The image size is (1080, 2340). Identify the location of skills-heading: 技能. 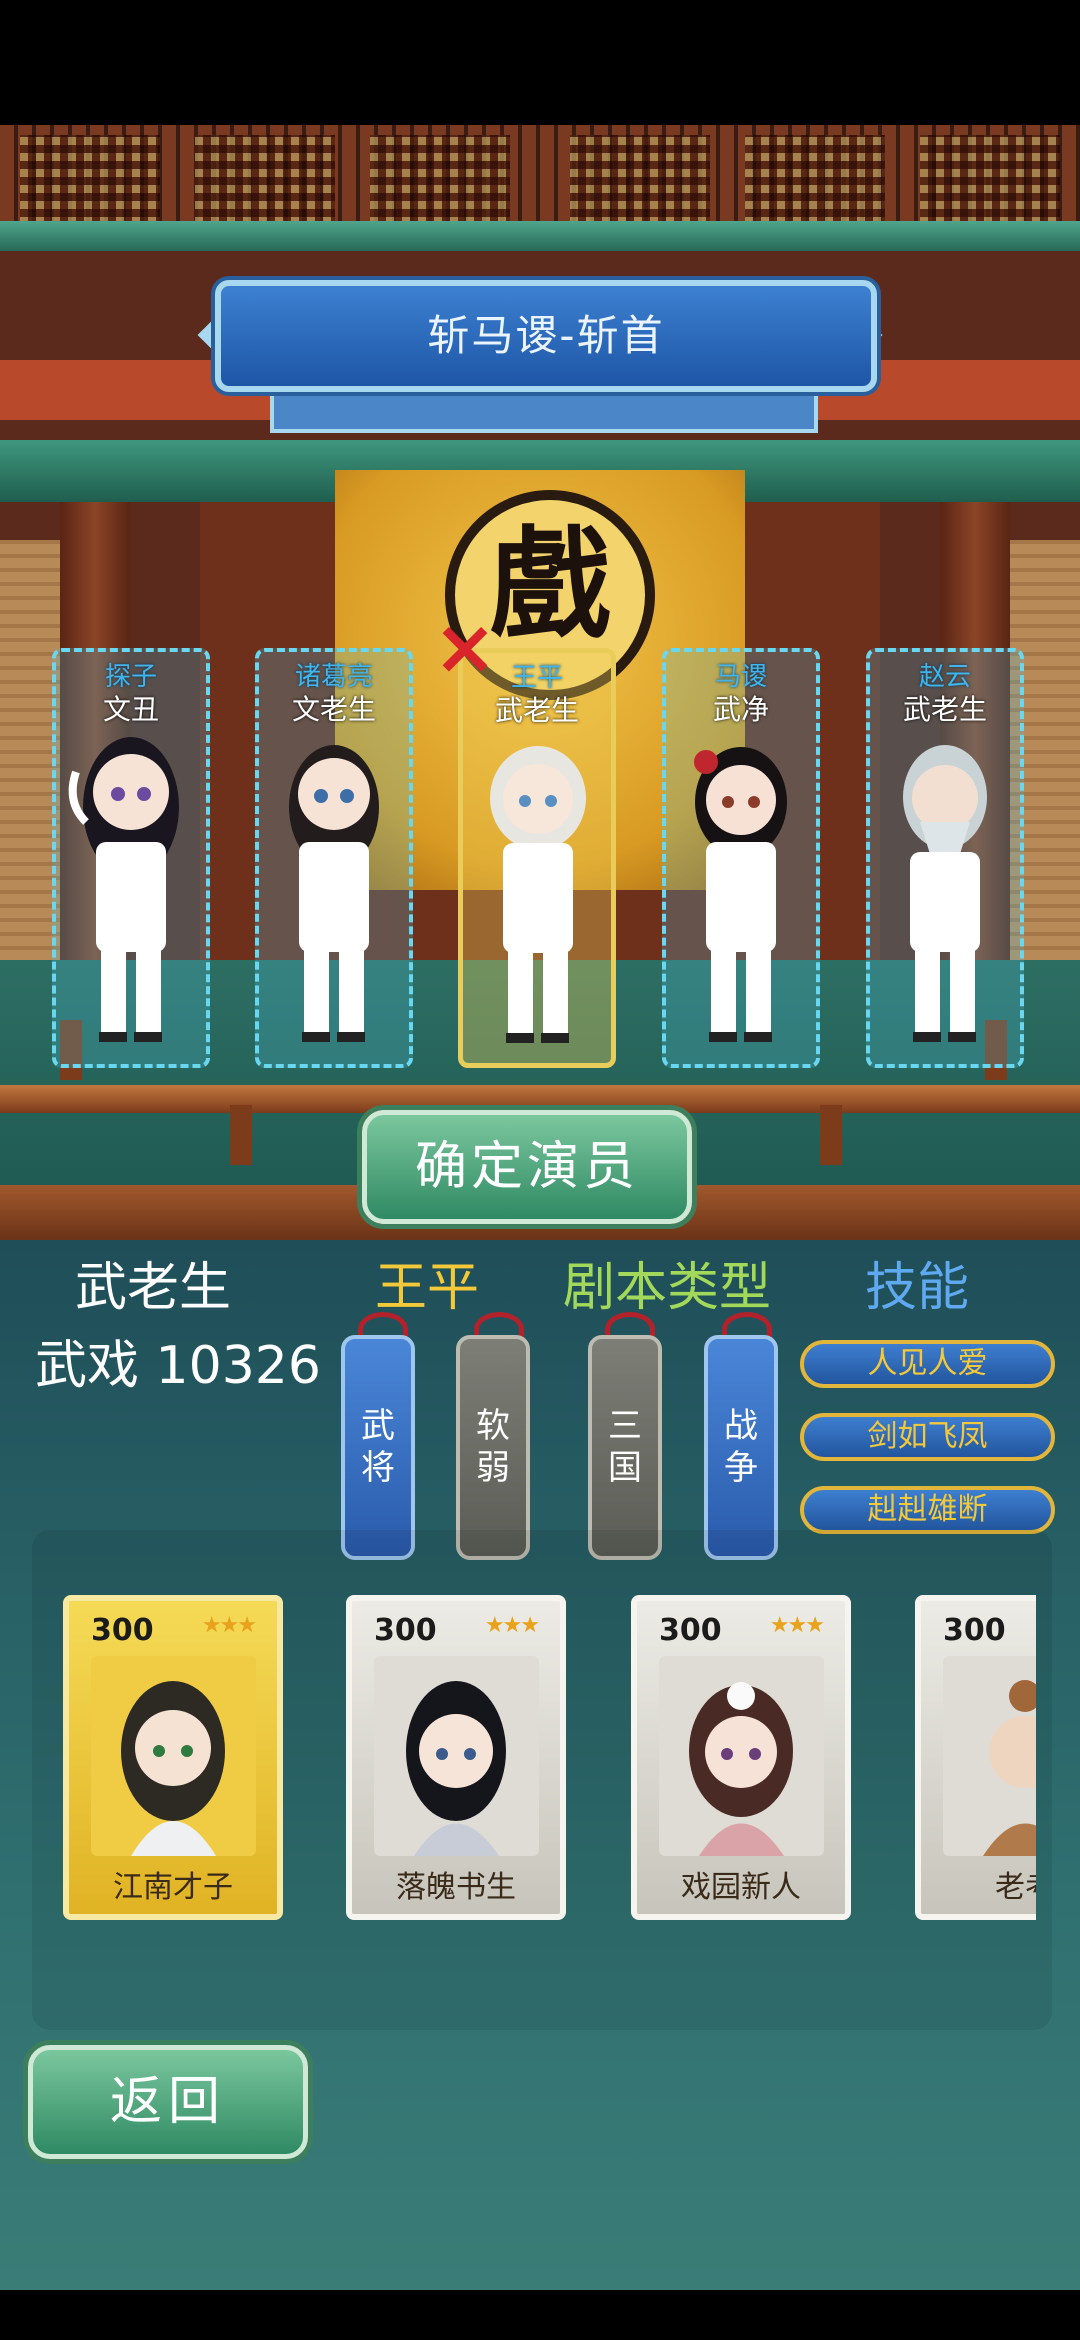
(917, 1288).